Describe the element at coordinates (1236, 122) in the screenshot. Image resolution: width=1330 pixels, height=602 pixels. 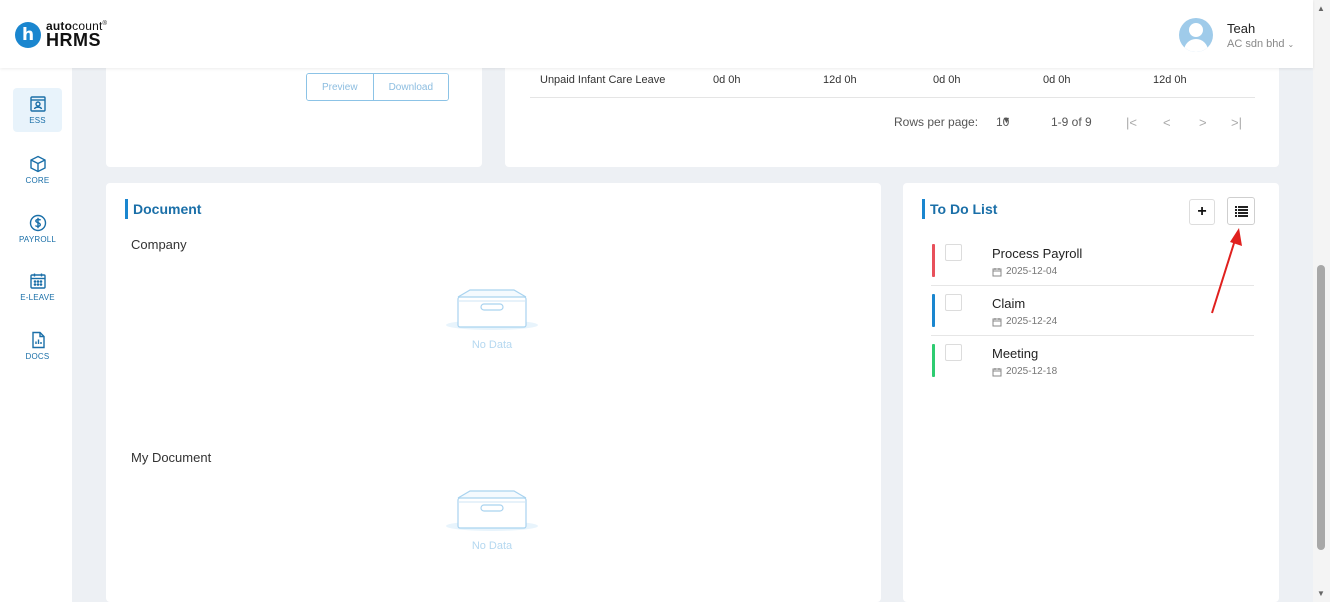
I see `last-page-icon: >|` at that location.